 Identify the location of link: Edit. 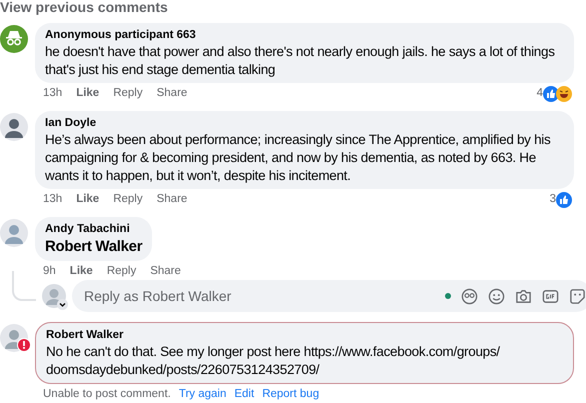
(244, 394).